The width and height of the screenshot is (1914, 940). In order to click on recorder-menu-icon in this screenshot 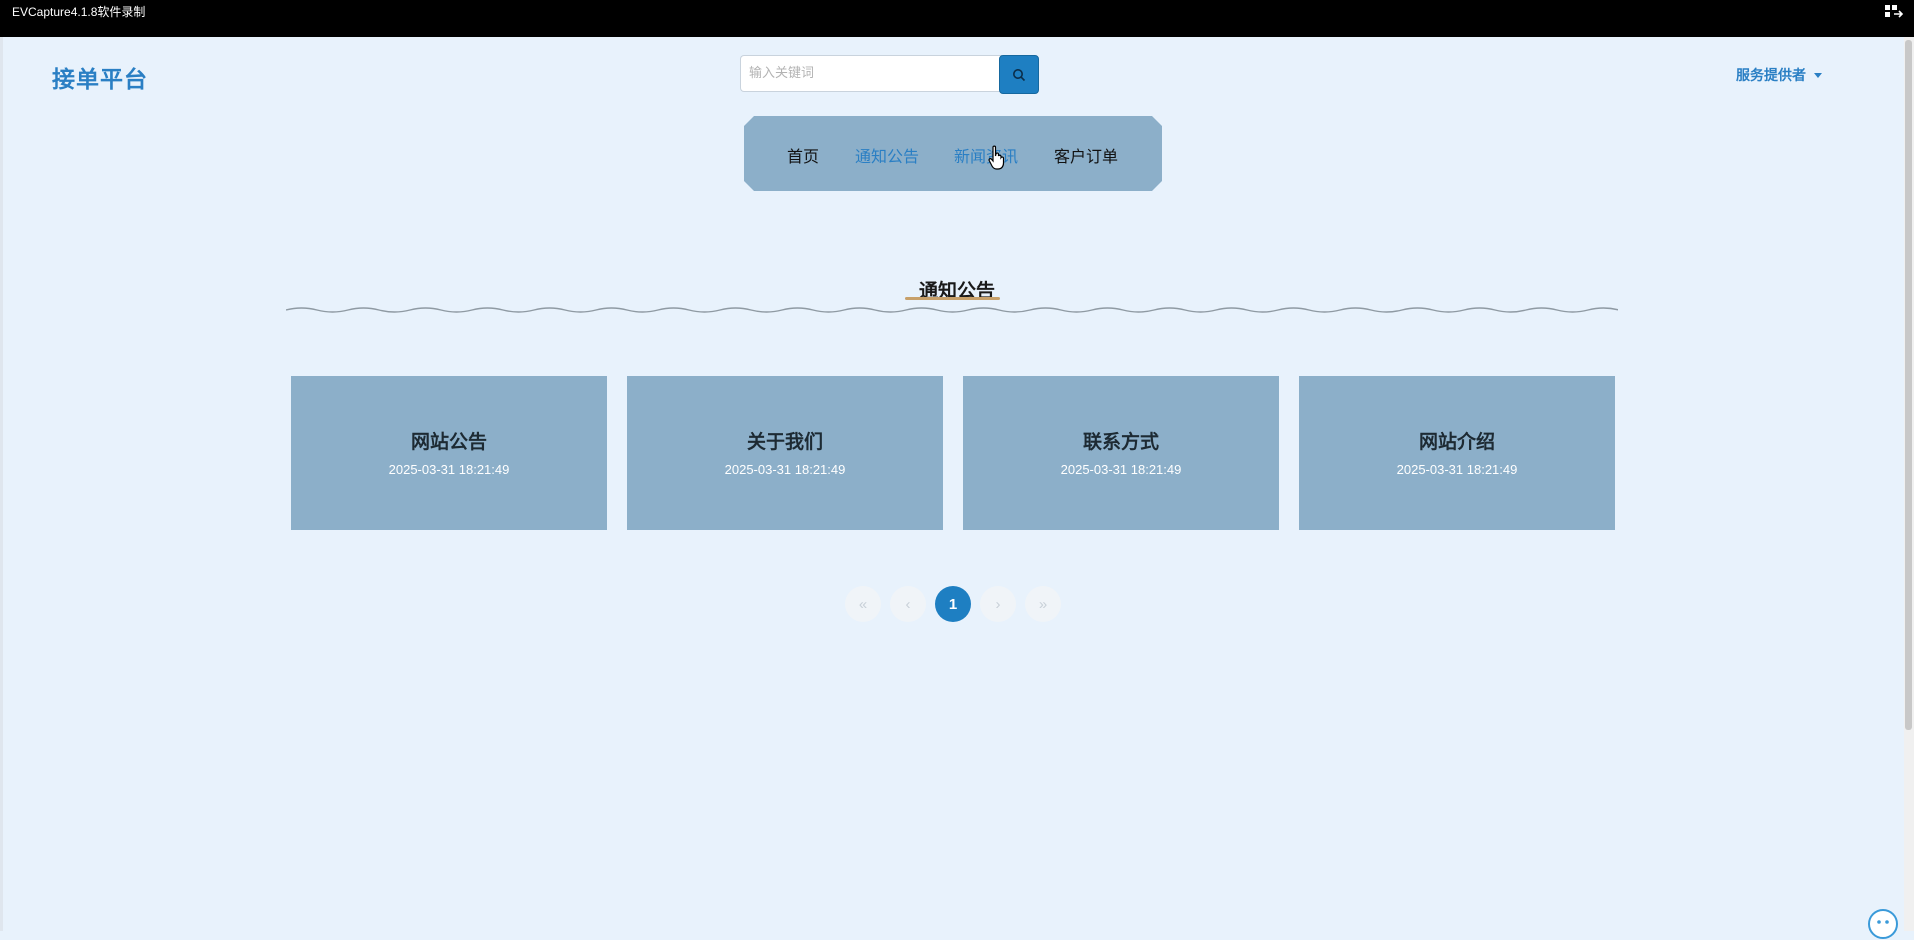, I will do `click(1894, 11)`.